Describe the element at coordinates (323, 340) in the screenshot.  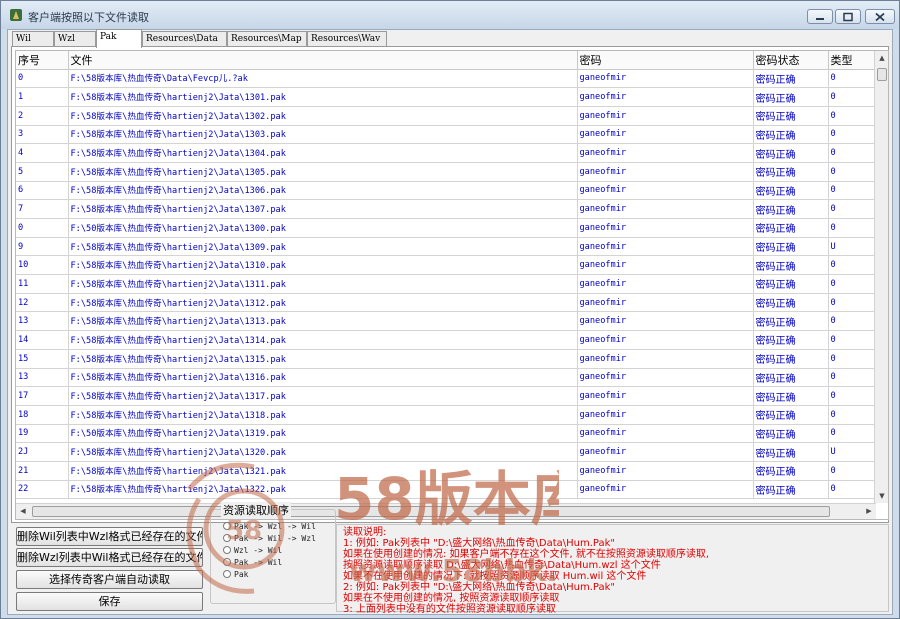
I see `cell-file-path: F:\58版本库\热血传奇\hartienj2\Jata\1314.pak` at that location.